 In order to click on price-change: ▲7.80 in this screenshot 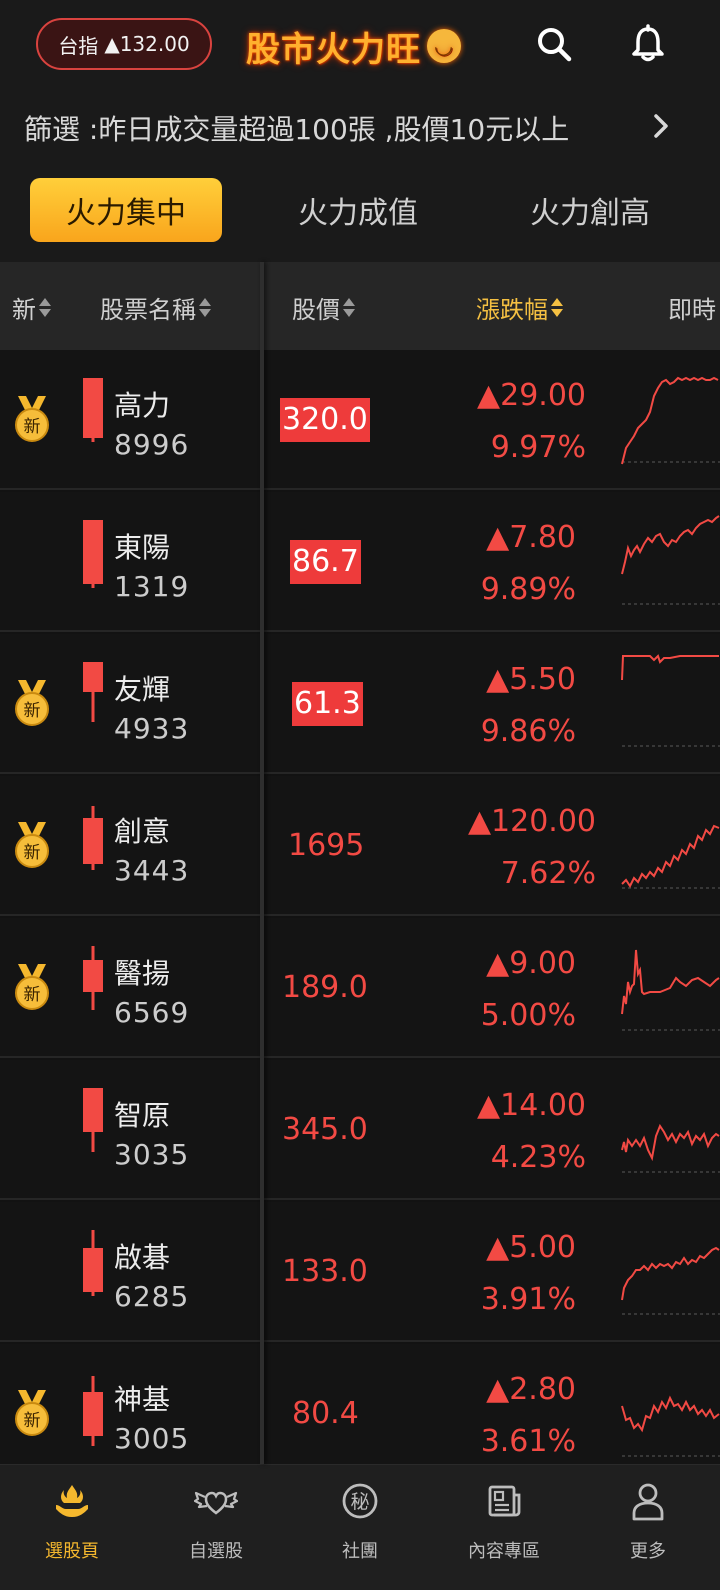, I will do `click(531, 537)`.